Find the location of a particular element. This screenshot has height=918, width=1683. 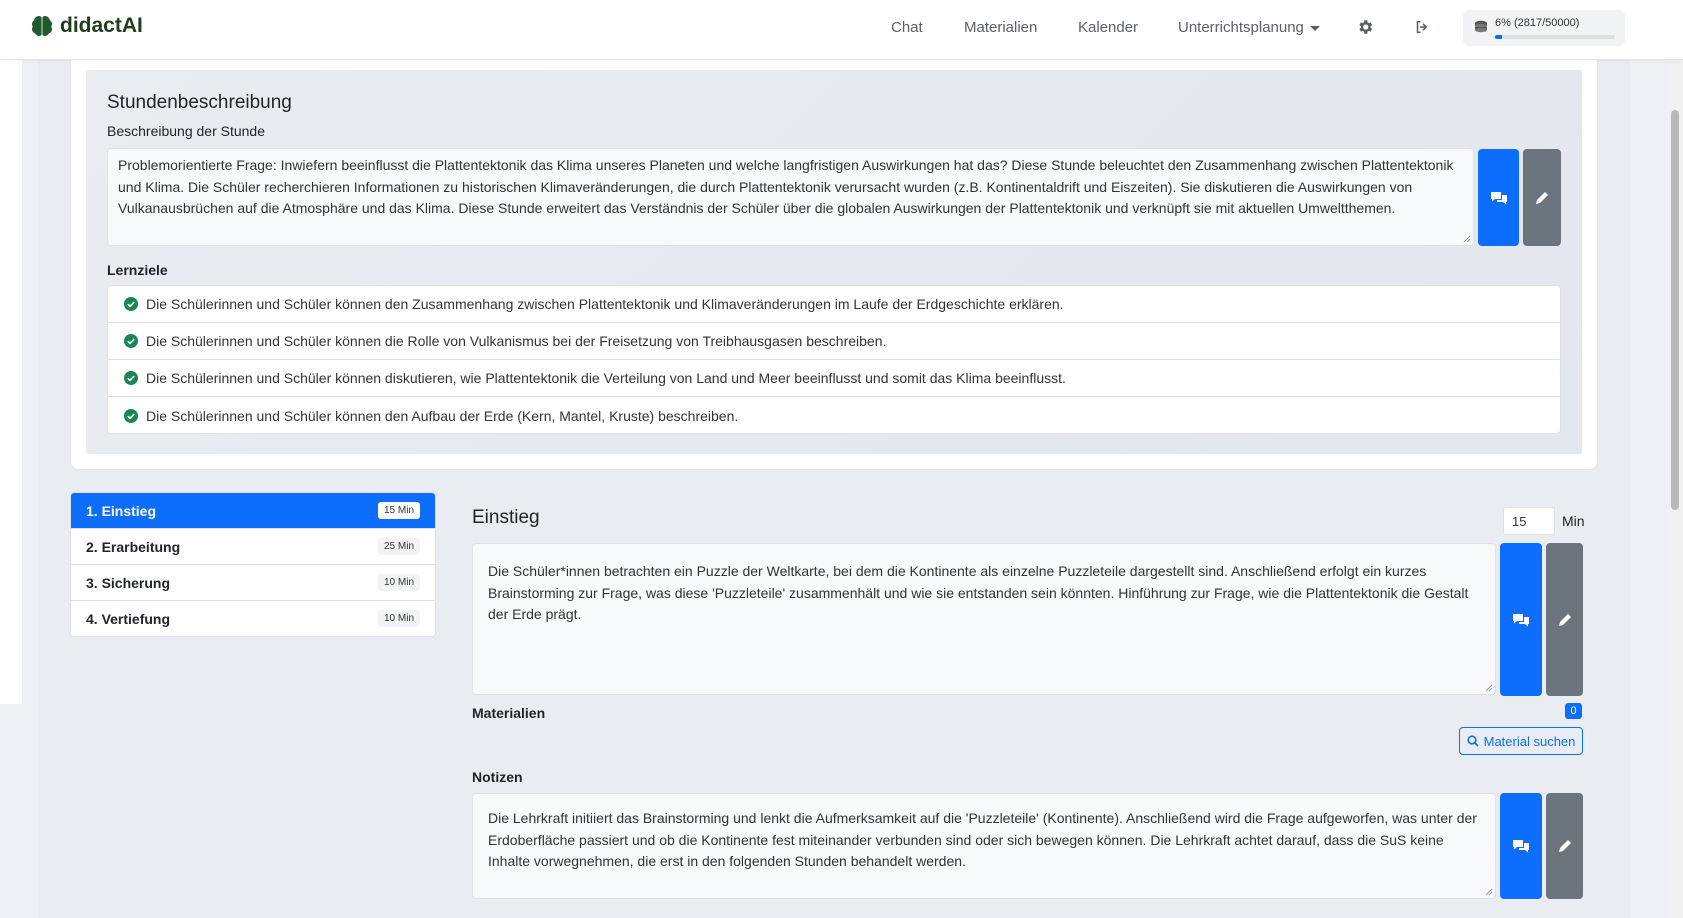

nav-link-kalender: Kalender is located at coordinates (1108, 27).